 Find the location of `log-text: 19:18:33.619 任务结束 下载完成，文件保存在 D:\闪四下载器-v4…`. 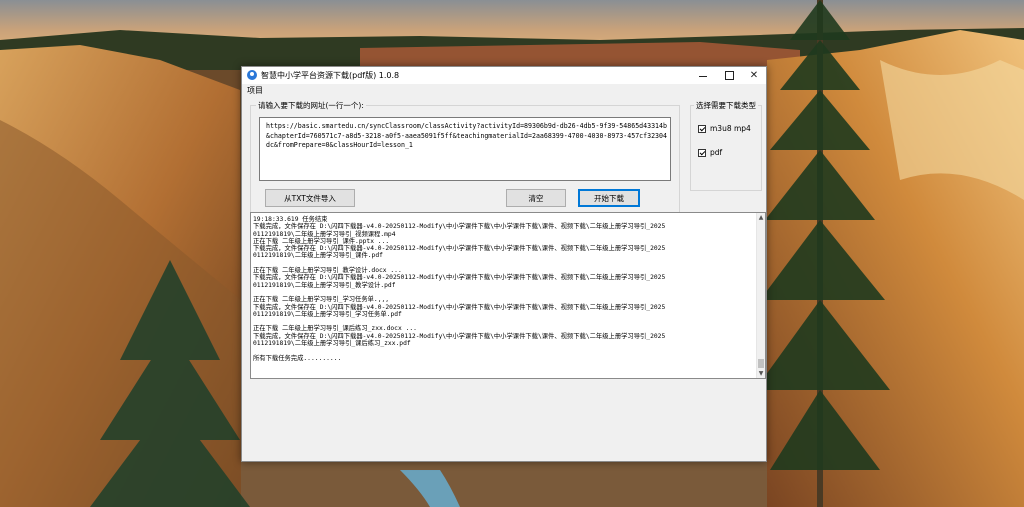

log-text: 19:18:33.619 任务结束 下载完成，文件保存在 D:\闪四下载器-v4… is located at coordinates (459, 289).